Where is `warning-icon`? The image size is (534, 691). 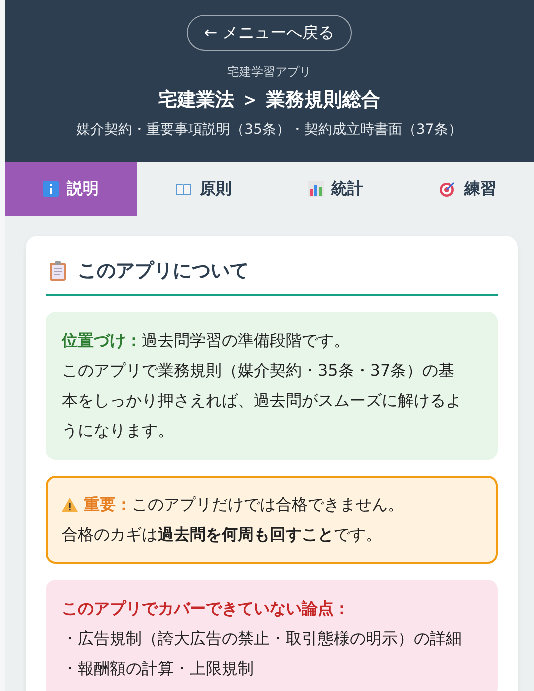
warning-icon is located at coordinates (70, 505).